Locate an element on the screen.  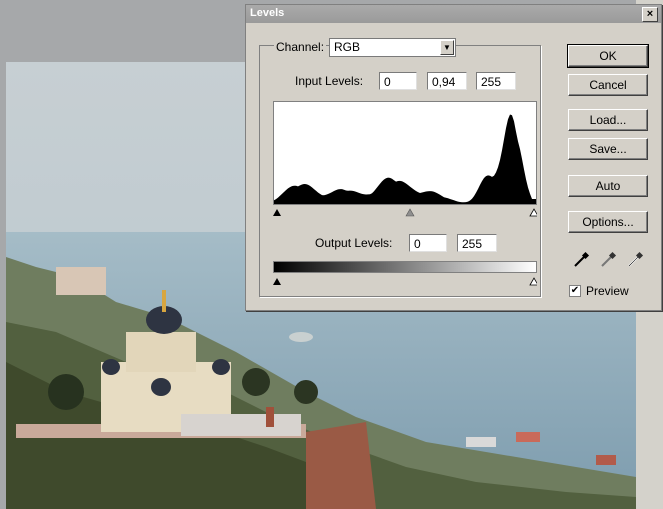
output-level-white-field: 255 is located at coordinates (477, 243).